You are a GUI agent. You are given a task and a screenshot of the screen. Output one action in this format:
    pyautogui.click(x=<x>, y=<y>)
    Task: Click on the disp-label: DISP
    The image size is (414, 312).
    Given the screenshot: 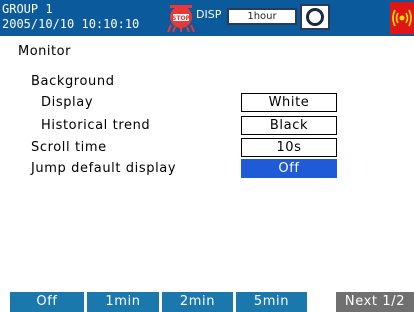 What is the action you would take?
    pyautogui.click(x=209, y=14)
    